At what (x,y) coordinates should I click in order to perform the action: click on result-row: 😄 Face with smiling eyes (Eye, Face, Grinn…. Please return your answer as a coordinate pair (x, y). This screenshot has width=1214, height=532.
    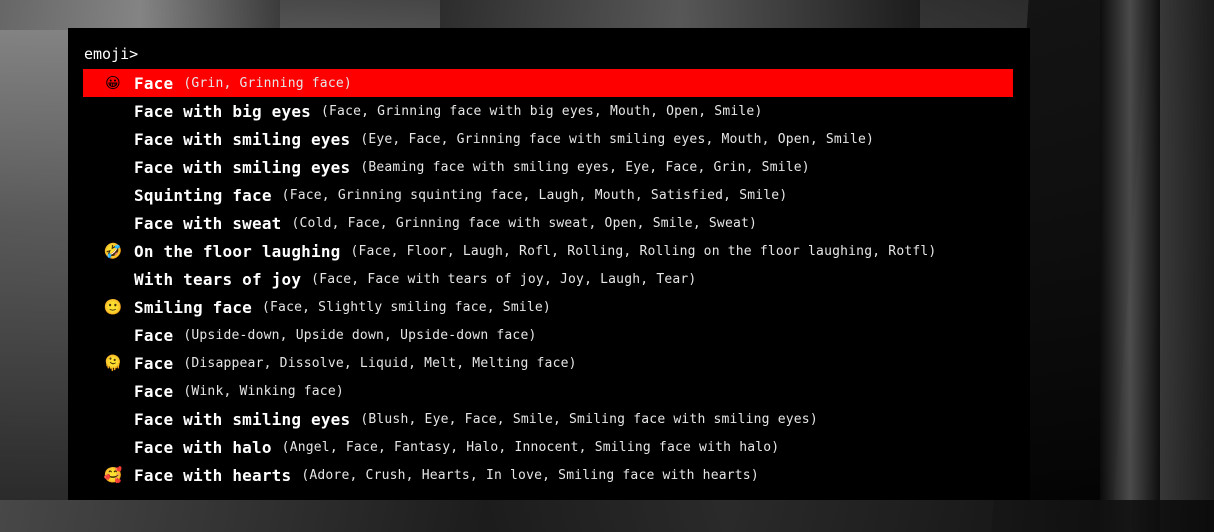
    Looking at the image, I should click on (548, 139).